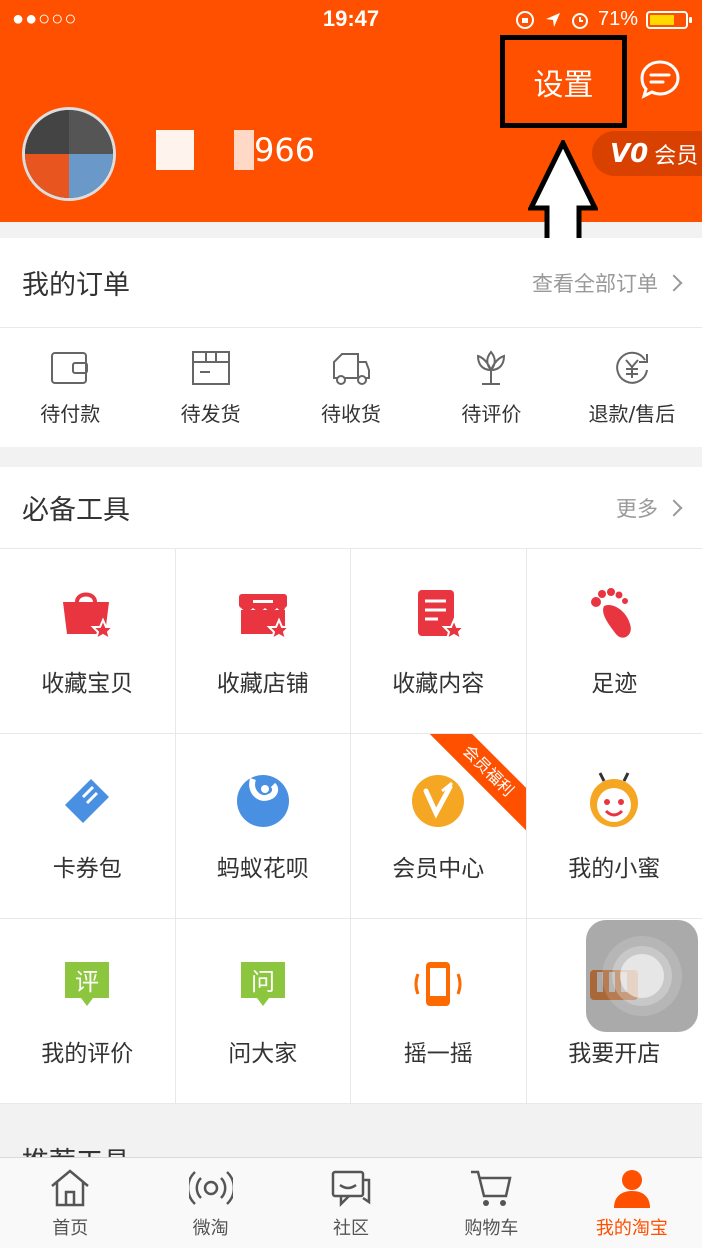 The height and width of the screenshot is (1248, 702). I want to click on tab-label: 微淘, so click(210, 1228).